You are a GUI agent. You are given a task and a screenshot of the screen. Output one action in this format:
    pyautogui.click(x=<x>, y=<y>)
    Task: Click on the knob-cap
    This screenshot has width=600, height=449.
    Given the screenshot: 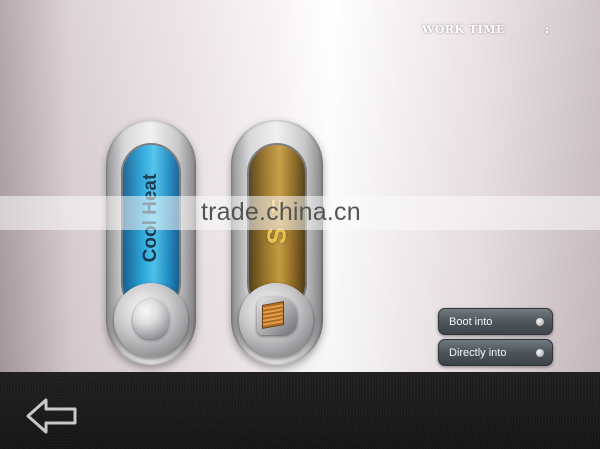 What is the action you would take?
    pyautogui.click(x=151, y=319)
    